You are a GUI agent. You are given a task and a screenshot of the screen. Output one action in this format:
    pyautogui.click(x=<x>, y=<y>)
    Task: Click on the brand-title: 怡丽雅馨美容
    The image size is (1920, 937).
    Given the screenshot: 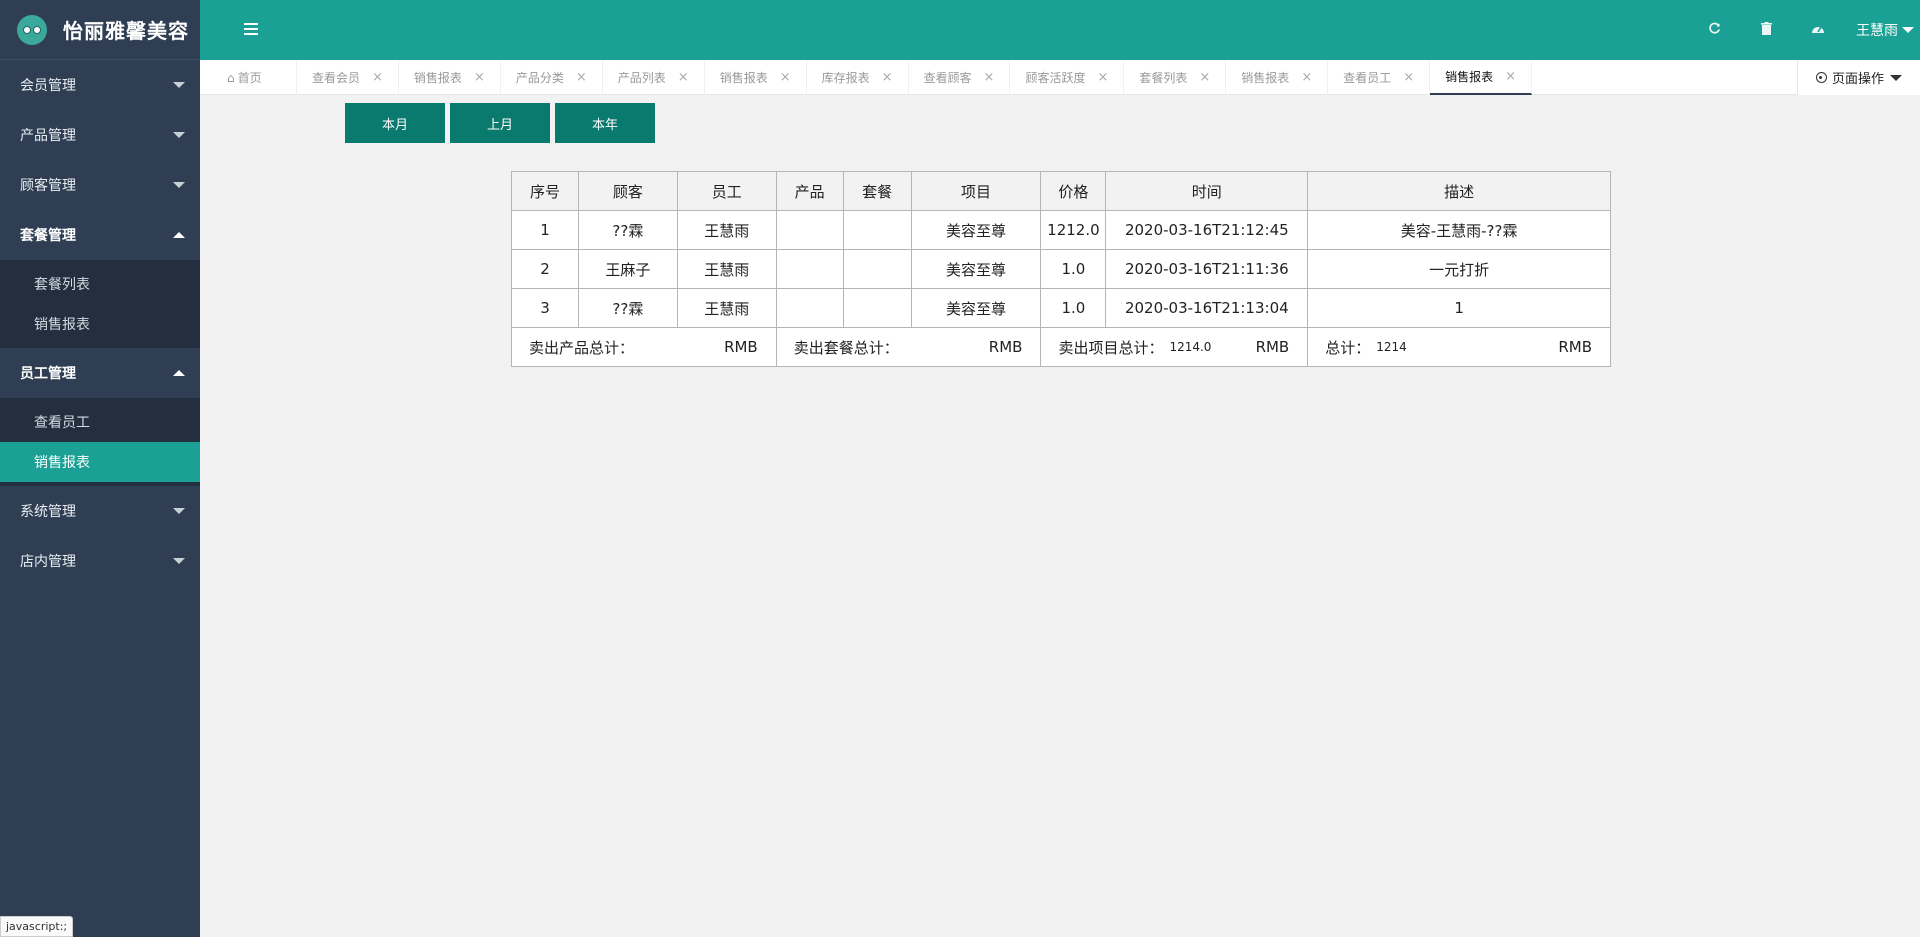 What is the action you would take?
    pyautogui.click(x=126, y=31)
    